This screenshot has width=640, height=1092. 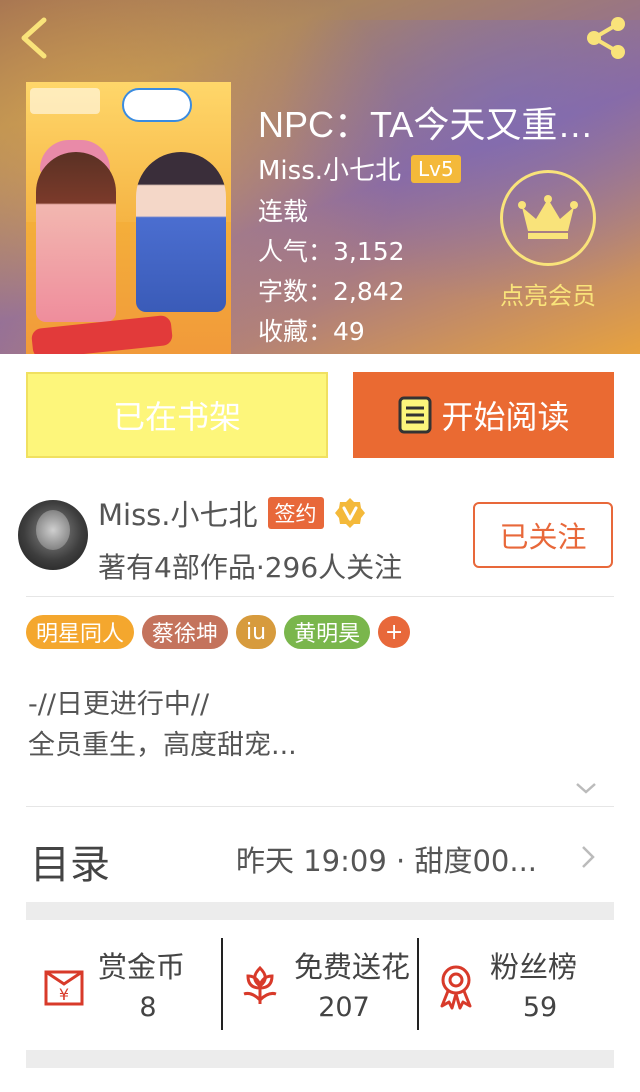 What do you see at coordinates (181, 232) in the screenshot?
I see `cover-boy-figure` at bounding box center [181, 232].